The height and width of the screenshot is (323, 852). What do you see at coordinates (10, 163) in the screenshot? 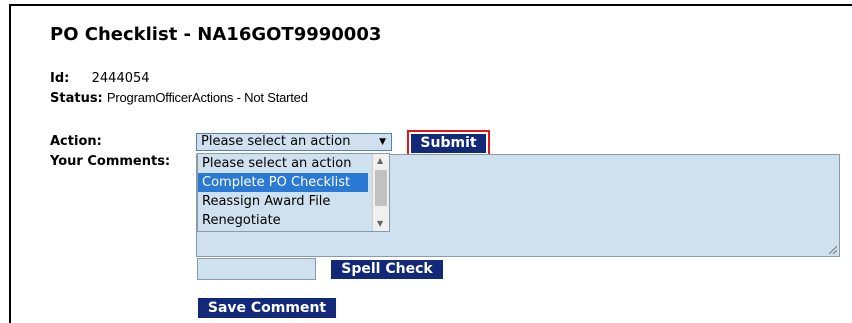
I see `content-border-left` at bounding box center [10, 163].